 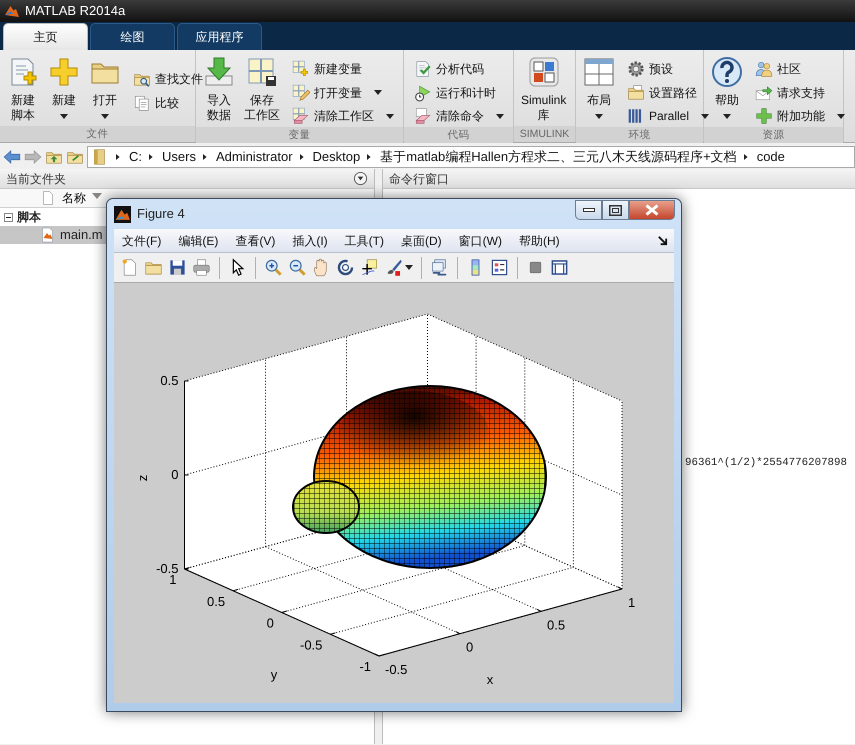 What do you see at coordinates (632, 602) in the screenshot?
I see `tick-label: 1` at bounding box center [632, 602].